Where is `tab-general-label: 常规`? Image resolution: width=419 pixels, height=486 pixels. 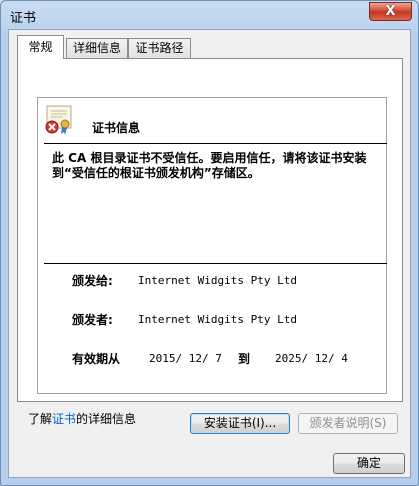
tab-general-label: 常规 is located at coordinates (40, 47).